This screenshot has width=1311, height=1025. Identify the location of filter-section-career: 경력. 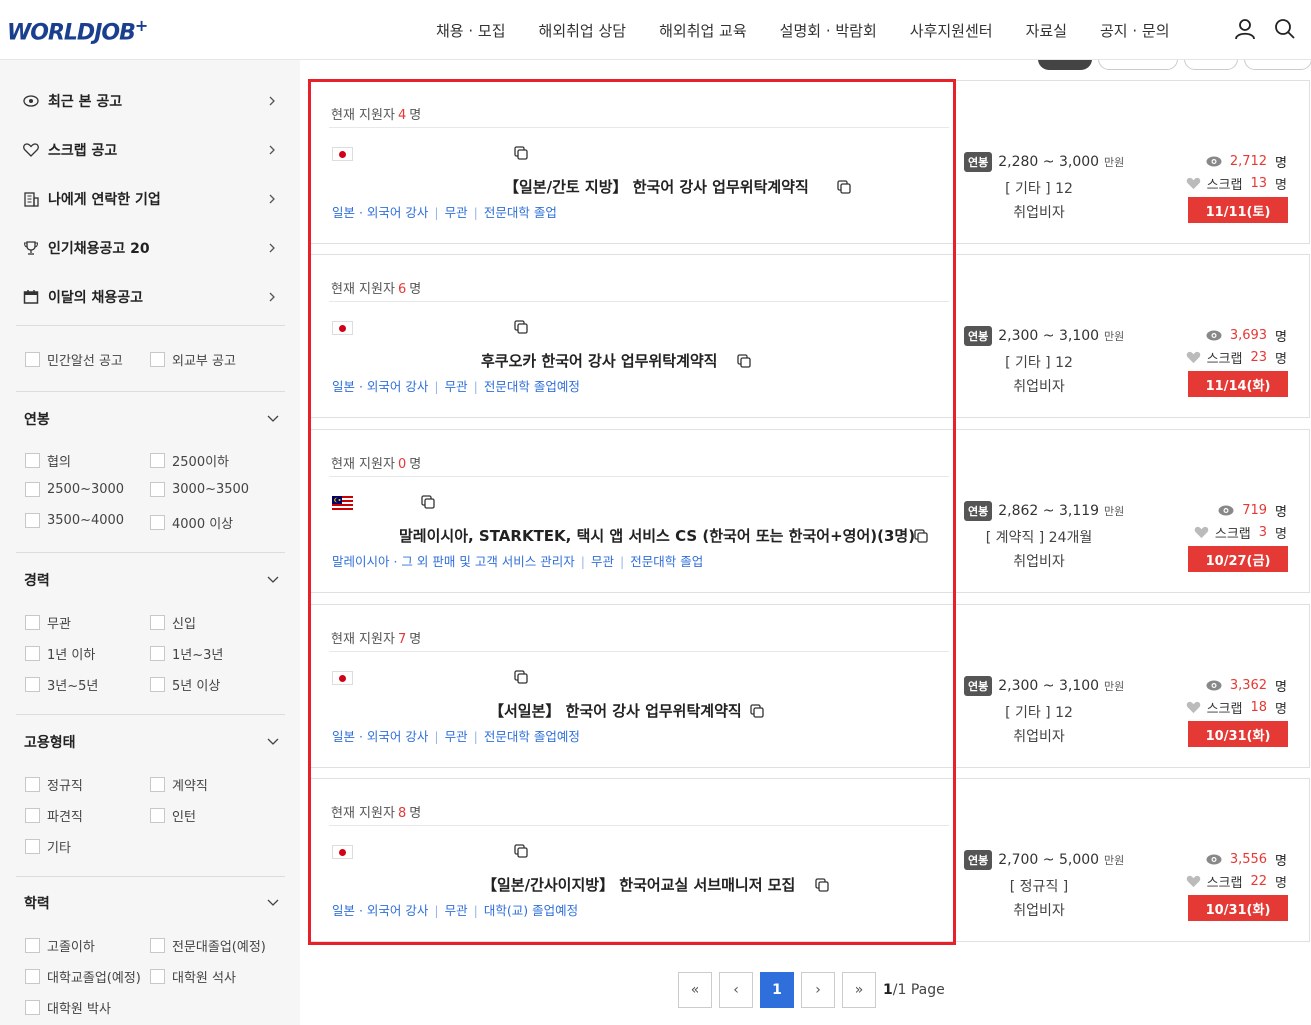
(151, 580).